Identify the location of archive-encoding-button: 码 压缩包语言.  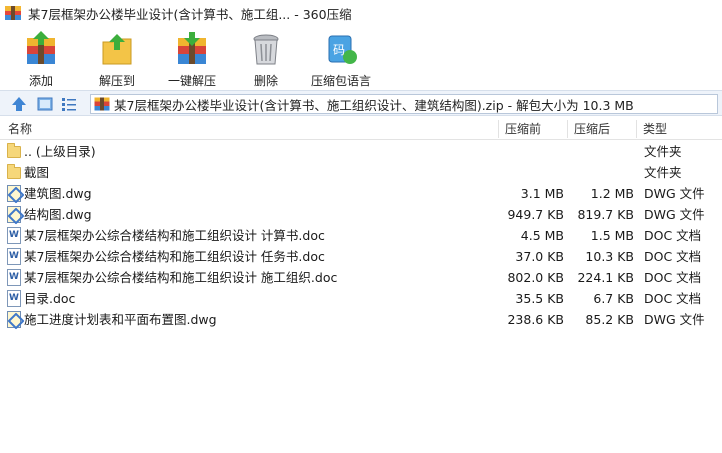
(341, 57).